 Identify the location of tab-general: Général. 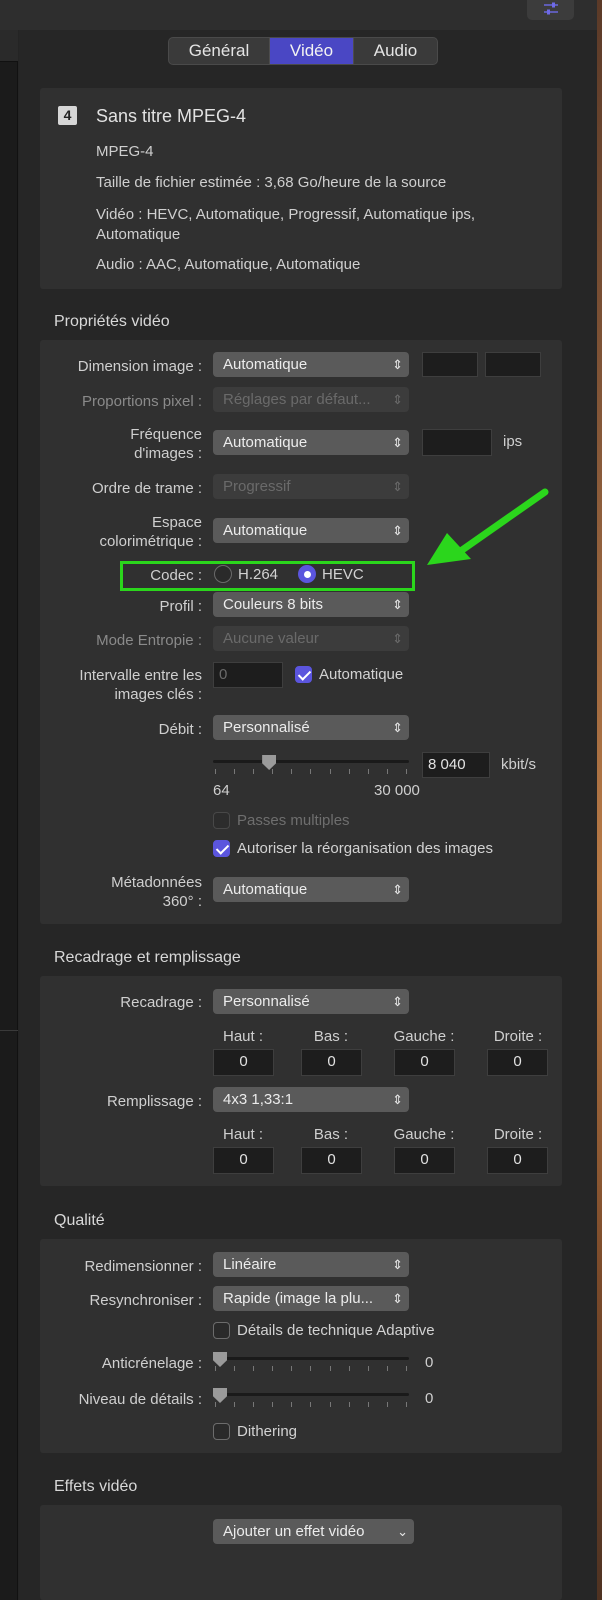
(219, 51).